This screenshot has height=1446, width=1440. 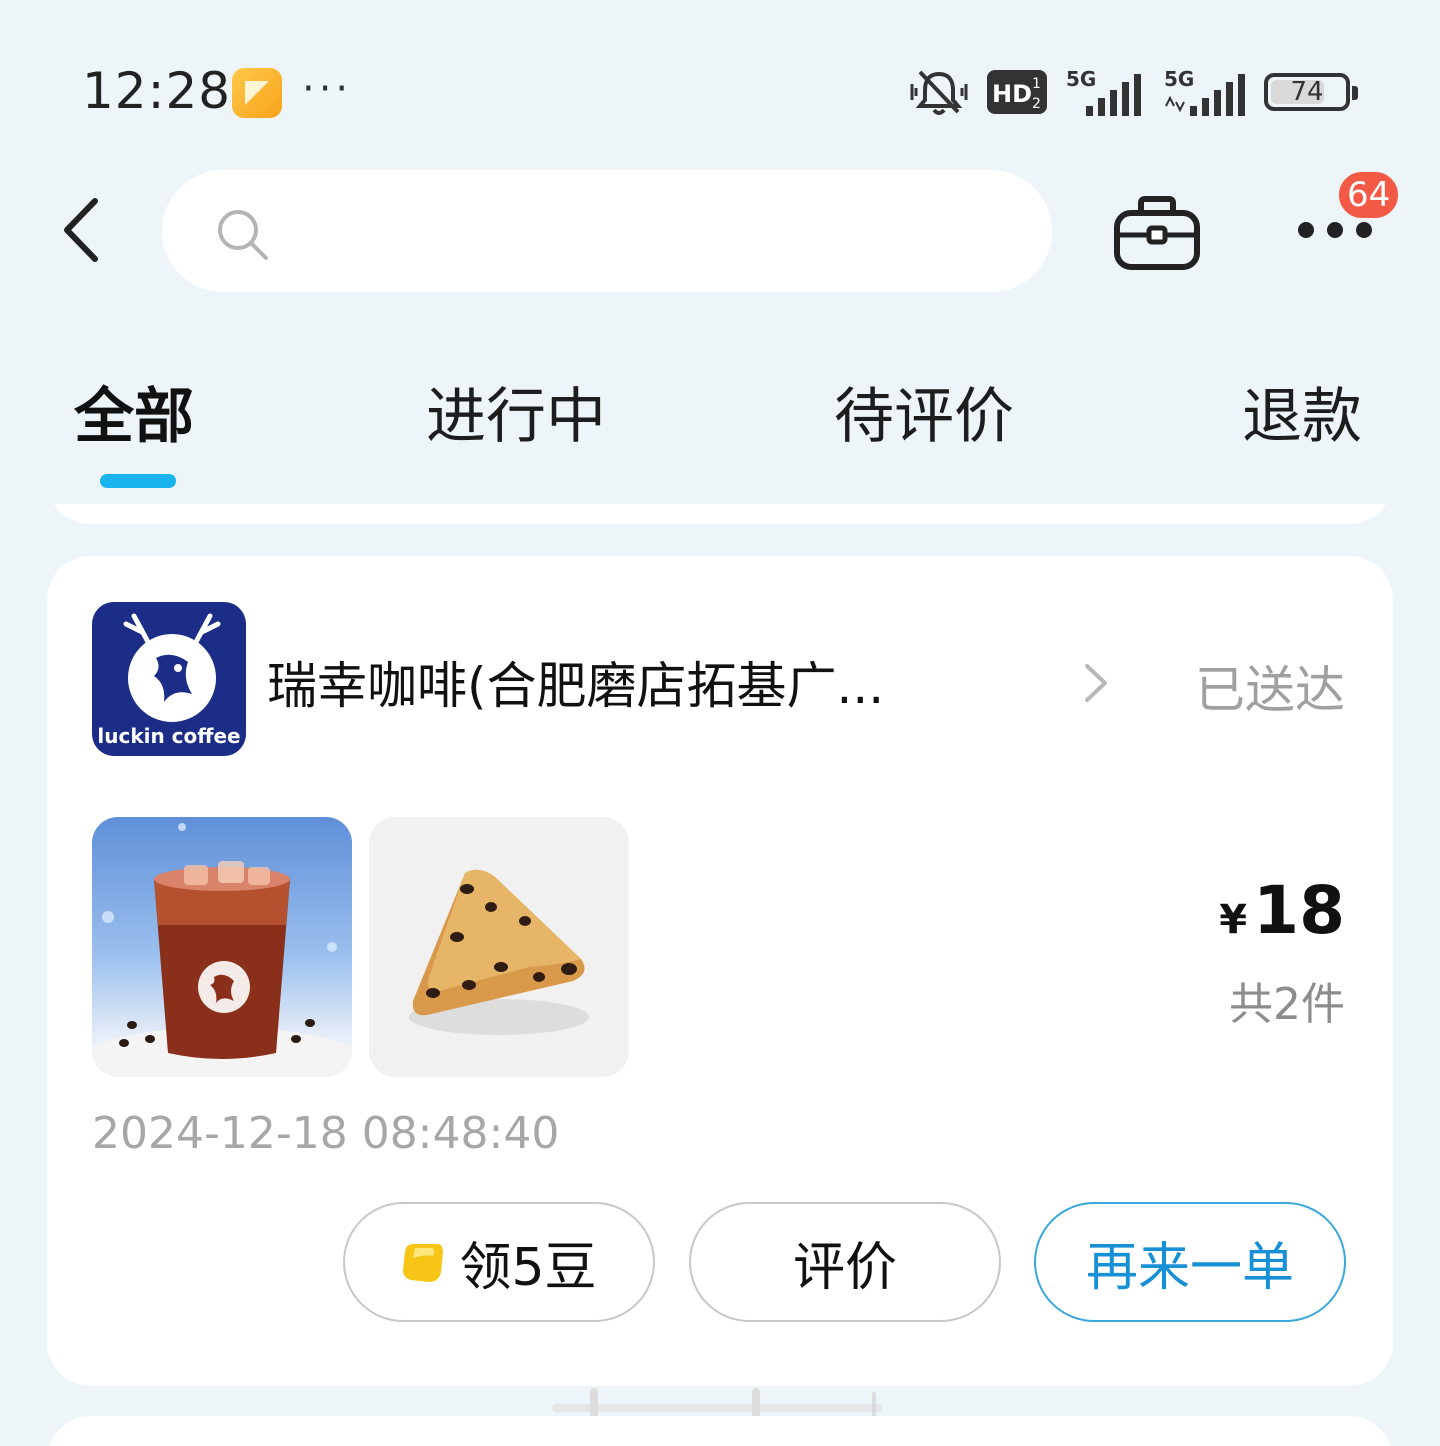 I want to click on iced-coffee-cup-illustration, so click(x=222, y=950).